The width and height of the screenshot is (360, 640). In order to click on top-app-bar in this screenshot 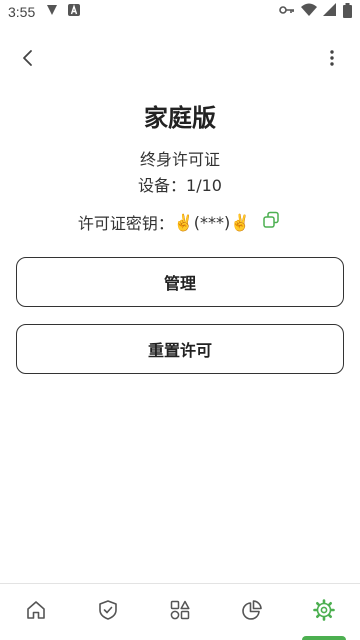, I will do `click(180, 60)`.